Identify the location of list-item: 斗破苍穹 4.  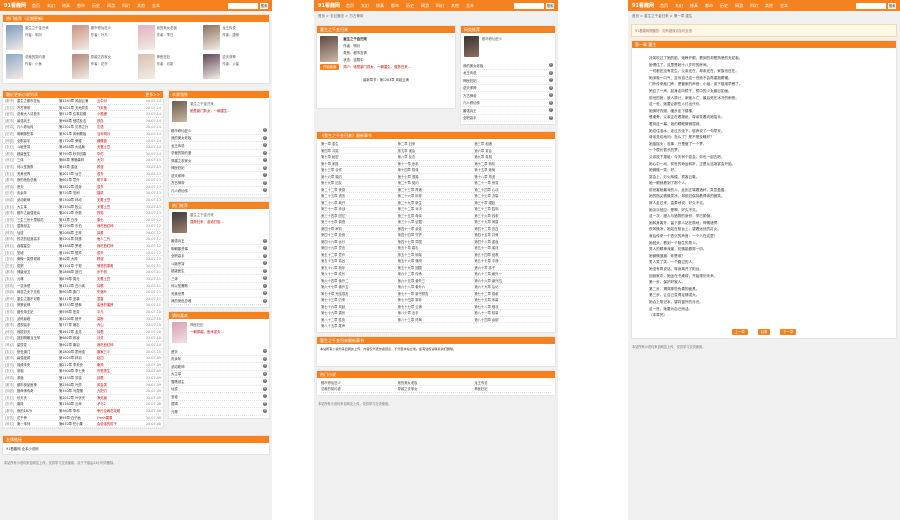
(219, 264).